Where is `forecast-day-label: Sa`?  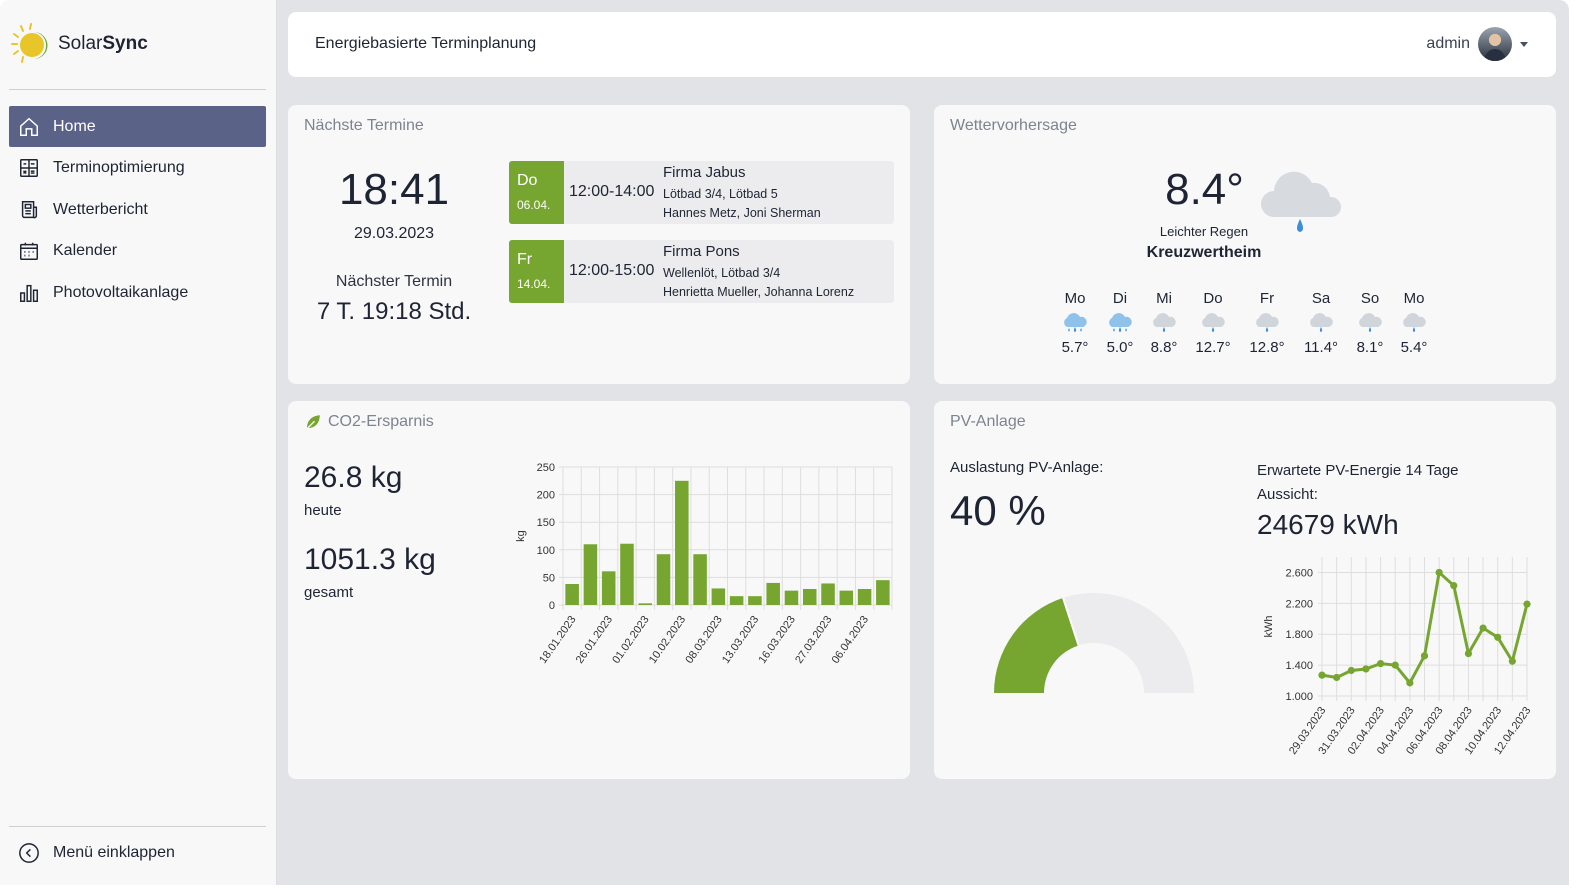
forecast-day-label: Sa is located at coordinates (1321, 298).